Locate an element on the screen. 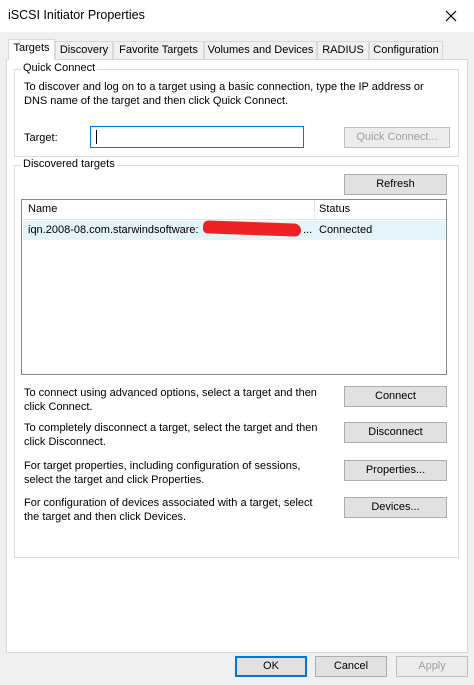  target-status: Connected is located at coordinates (346, 230).